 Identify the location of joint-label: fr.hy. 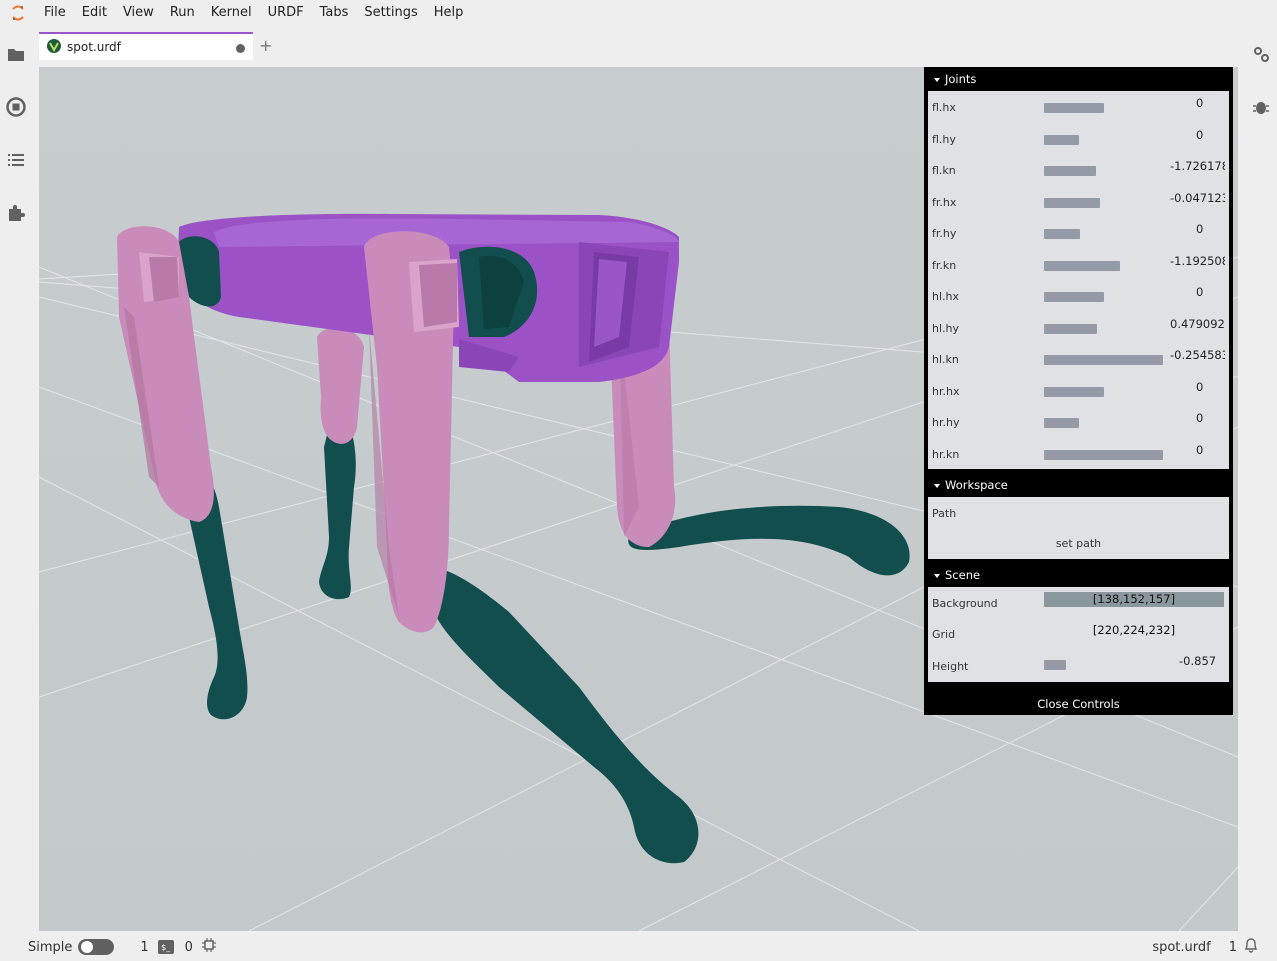
(944, 233).